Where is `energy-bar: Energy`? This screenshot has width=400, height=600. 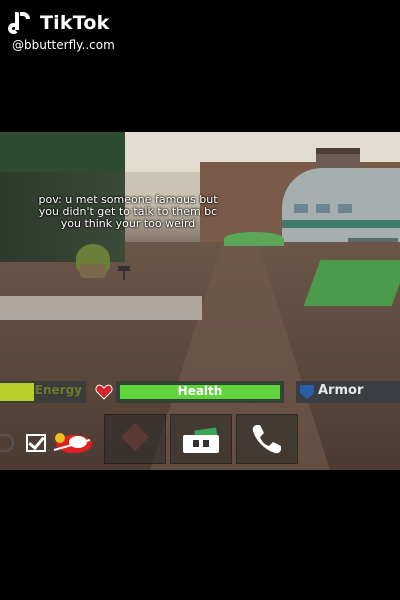
energy-bar: Energy is located at coordinates (43, 392).